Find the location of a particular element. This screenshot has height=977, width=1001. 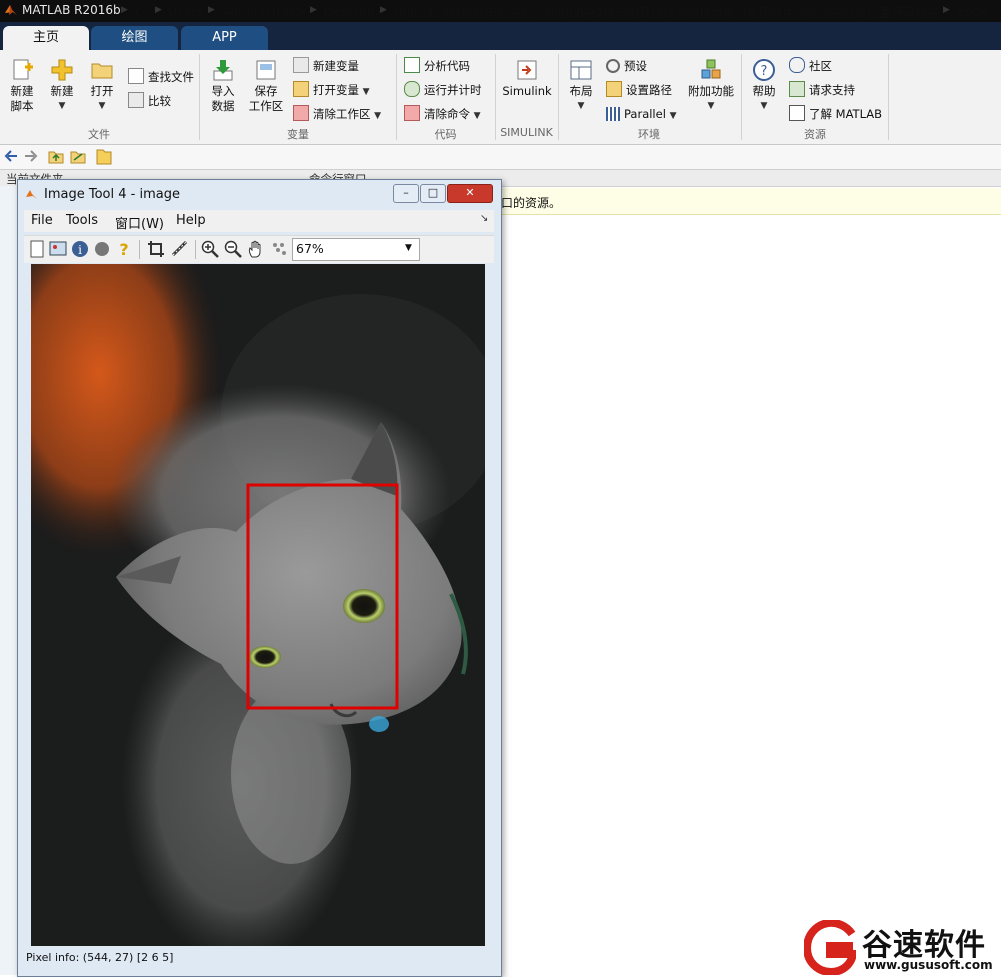

zoom-in-icon is located at coordinates (210, 249).